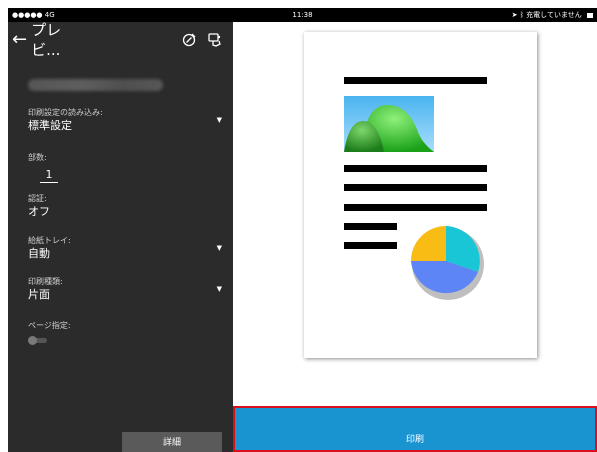 Image resolution: width=597 pixels, height=452 pixels. I want to click on charging-status-text: 充電していません, so click(554, 15).